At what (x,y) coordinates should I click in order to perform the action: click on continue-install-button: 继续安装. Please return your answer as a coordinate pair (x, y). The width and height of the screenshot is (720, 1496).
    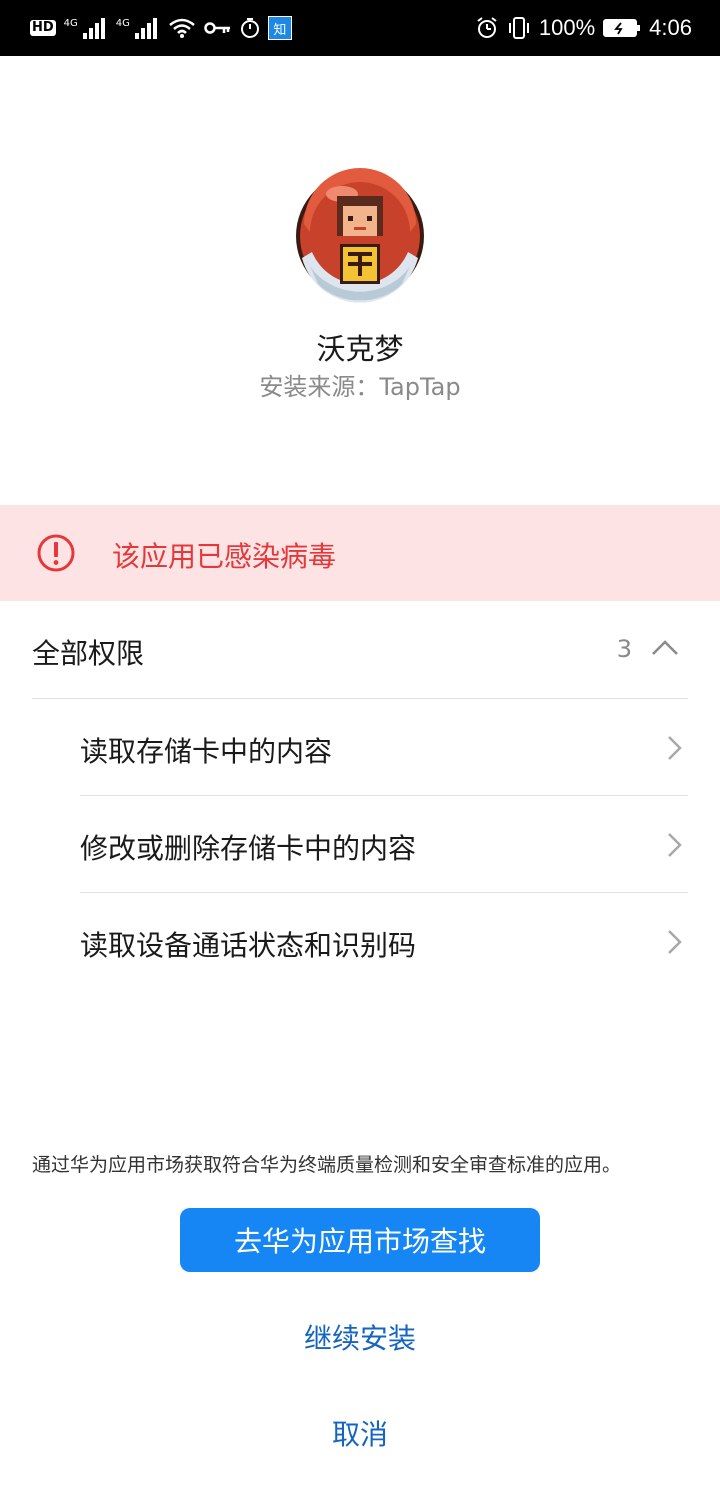
    Looking at the image, I should click on (360, 1337).